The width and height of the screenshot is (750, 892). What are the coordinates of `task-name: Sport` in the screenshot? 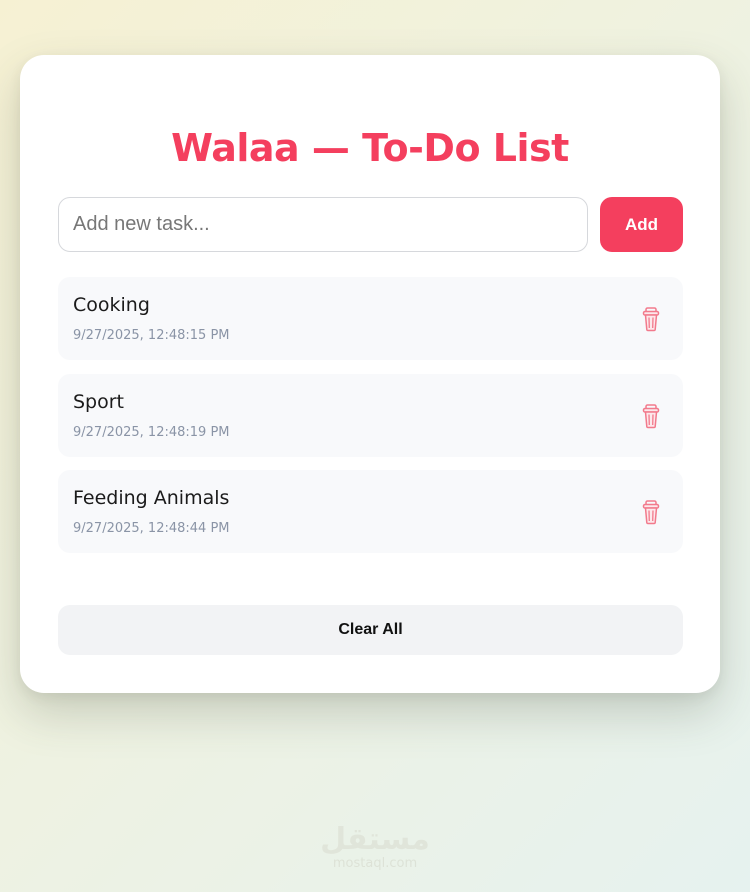 It's located at (99, 401).